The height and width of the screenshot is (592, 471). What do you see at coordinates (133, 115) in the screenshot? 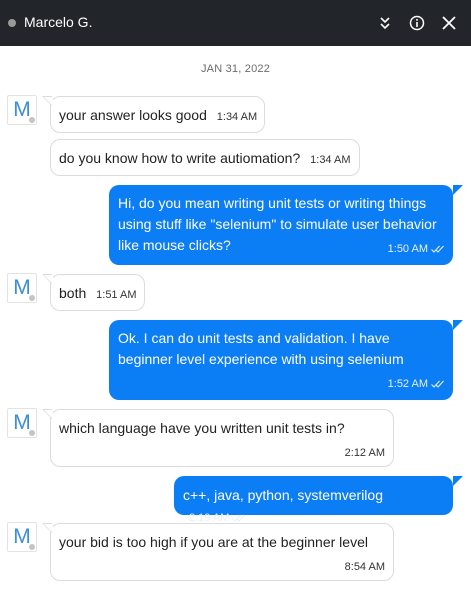
I see `message-text: your answer looks good` at bounding box center [133, 115].